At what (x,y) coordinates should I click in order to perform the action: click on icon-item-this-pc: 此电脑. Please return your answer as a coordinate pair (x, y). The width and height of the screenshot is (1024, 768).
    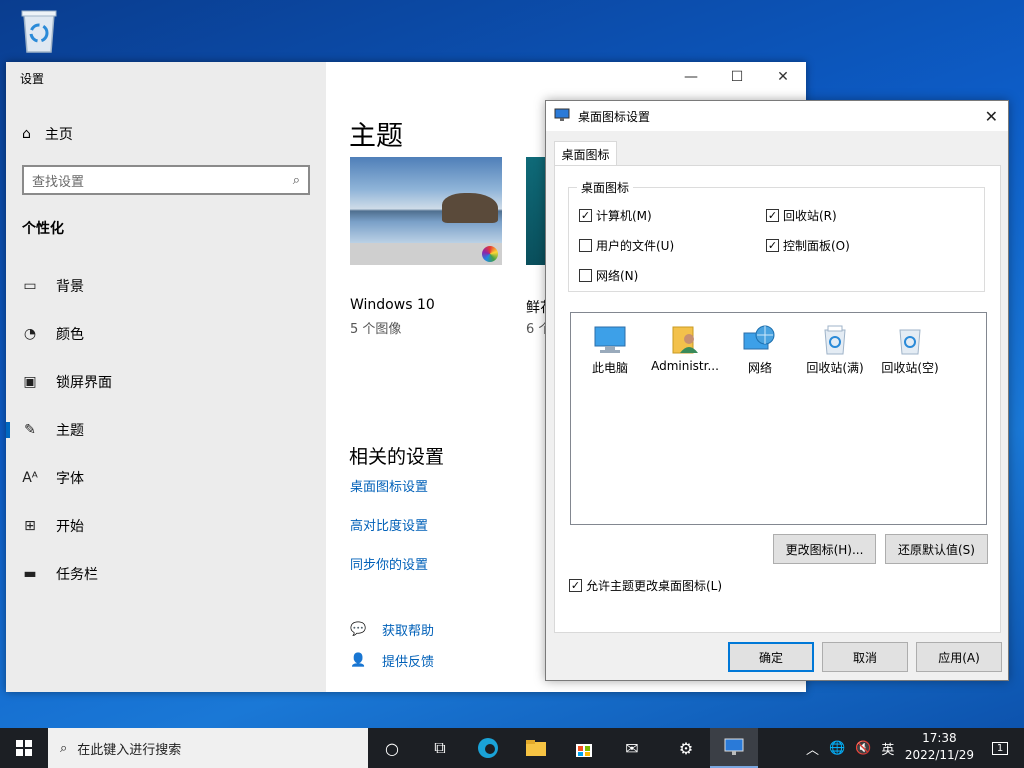
    Looking at the image, I should click on (610, 347).